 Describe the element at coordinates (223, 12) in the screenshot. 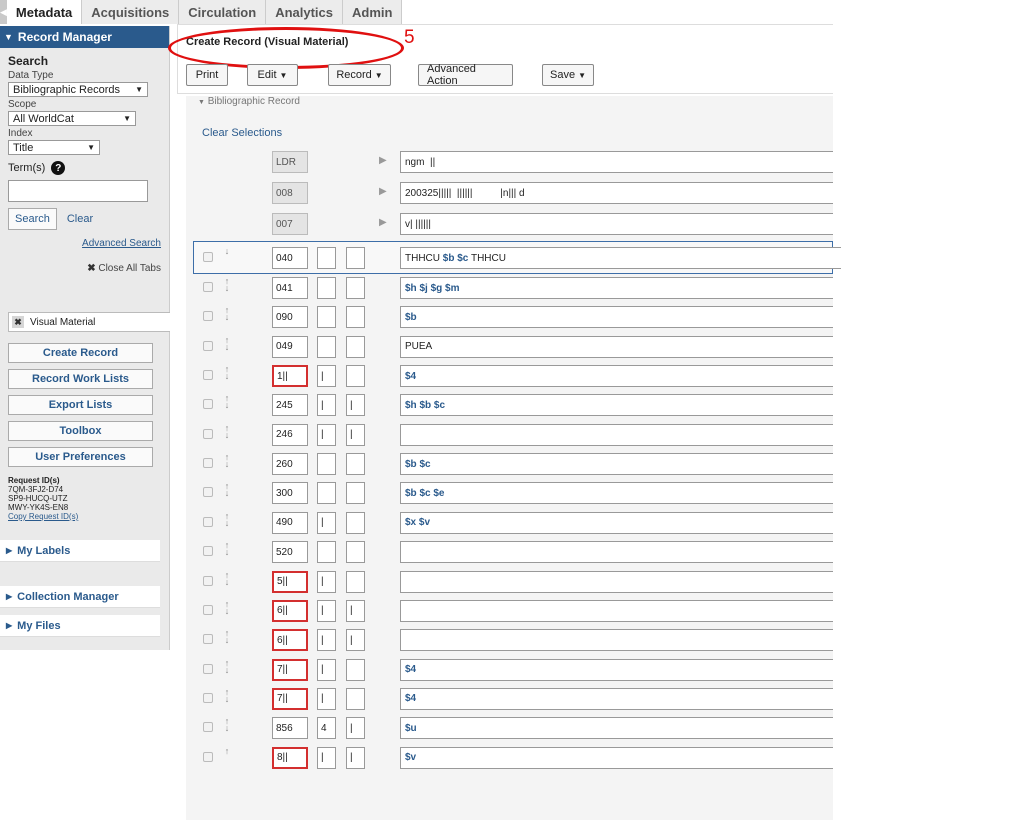

I see `tab-circulation: Circulation` at that location.